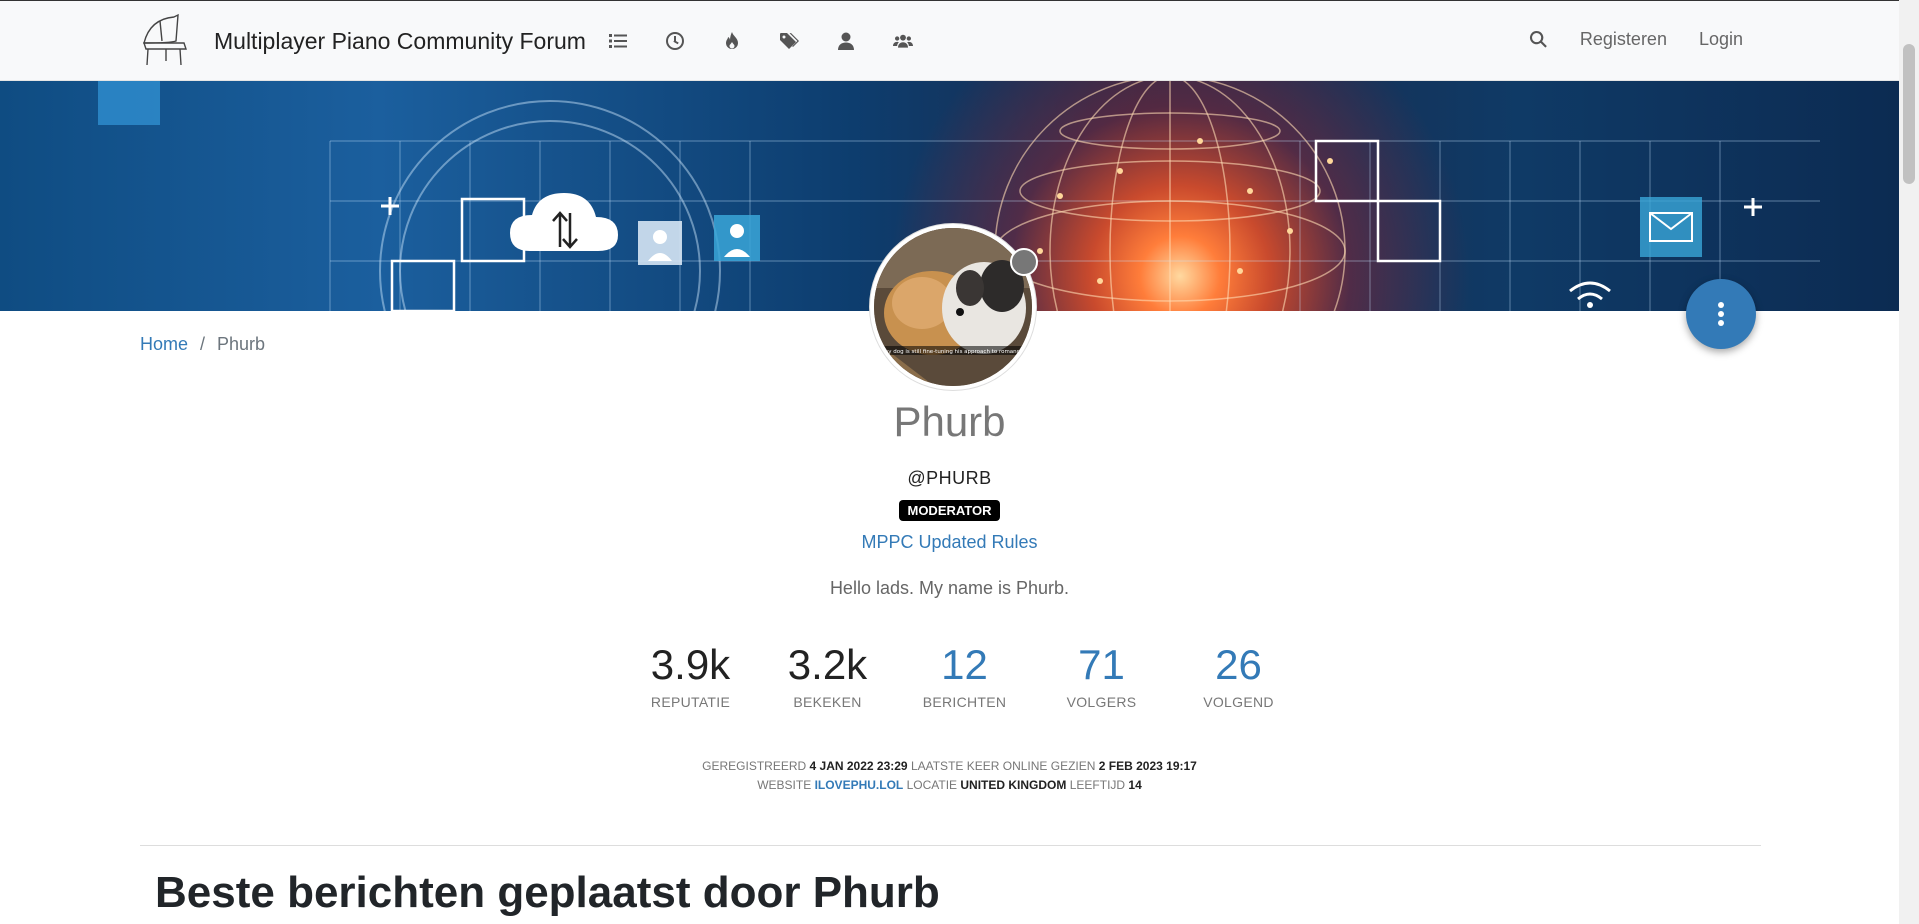  I want to click on more-vertical-icon, so click(1721, 314).